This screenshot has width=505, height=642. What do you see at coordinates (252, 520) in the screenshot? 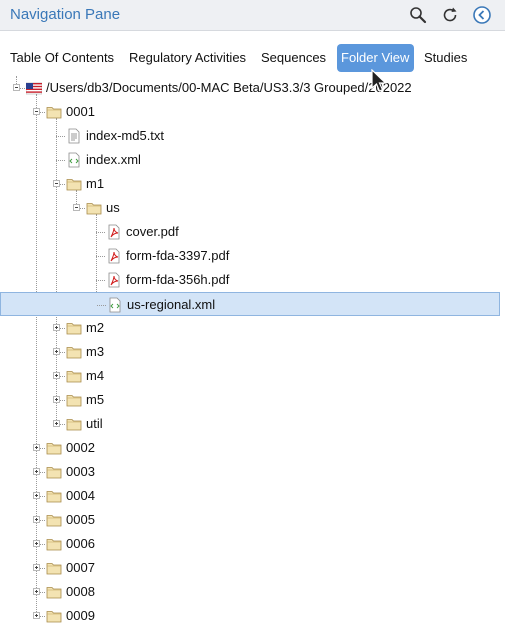
I see `tree-row: 0005` at bounding box center [252, 520].